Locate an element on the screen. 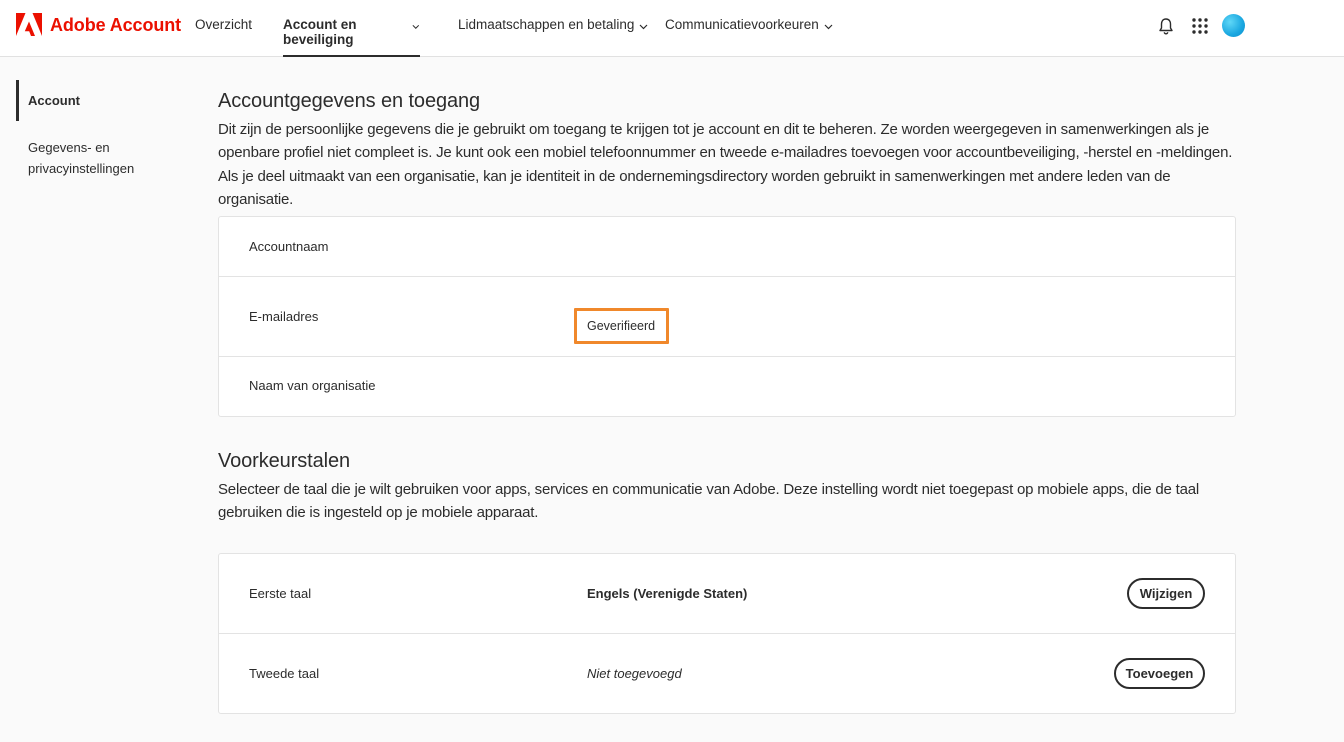 This screenshot has width=1344, height=742. nav-overview-label: Overzicht is located at coordinates (224, 24).